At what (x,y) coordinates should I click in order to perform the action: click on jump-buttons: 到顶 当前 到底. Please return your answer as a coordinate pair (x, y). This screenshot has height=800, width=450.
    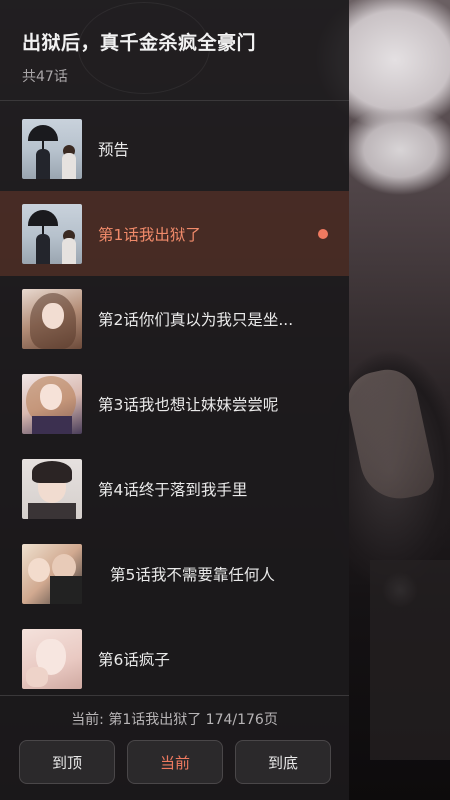
    Looking at the image, I should click on (175, 762).